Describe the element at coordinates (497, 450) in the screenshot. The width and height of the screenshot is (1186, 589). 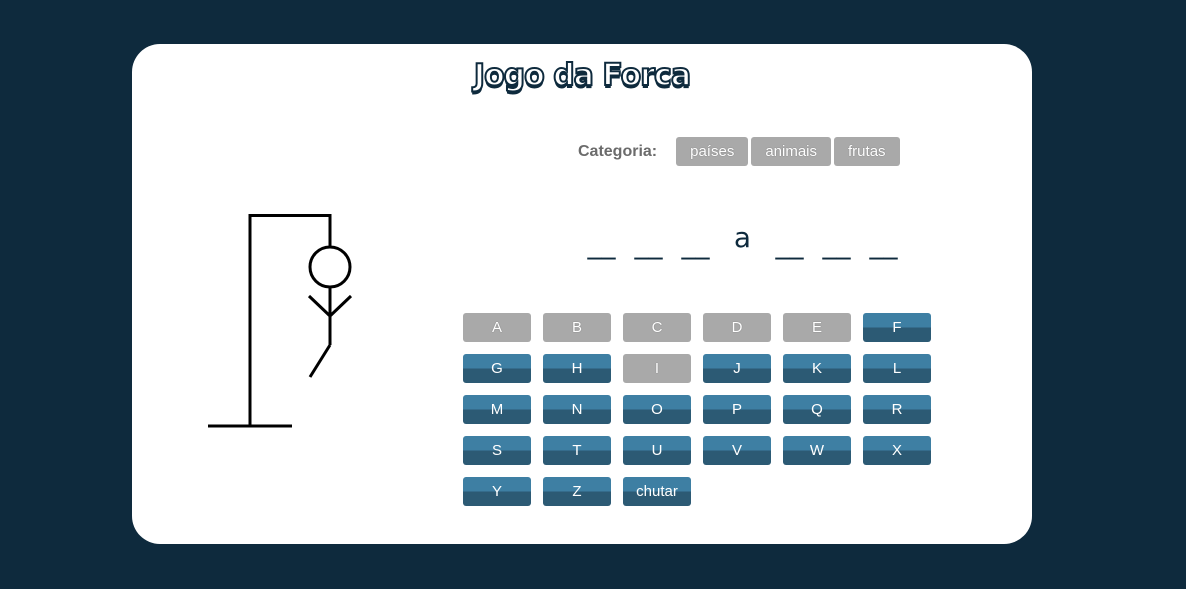
I see `key-s: S` at that location.